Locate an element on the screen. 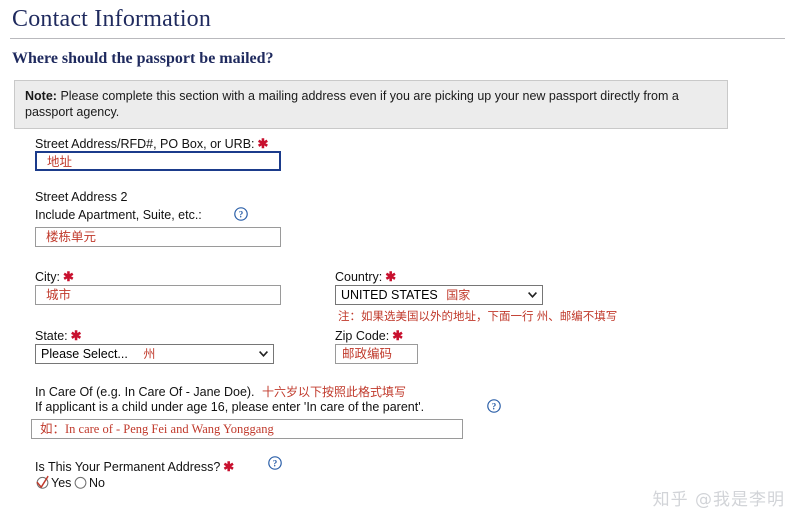  street-address-2-input: 楼栋单元 is located at coordinates (158, 237).